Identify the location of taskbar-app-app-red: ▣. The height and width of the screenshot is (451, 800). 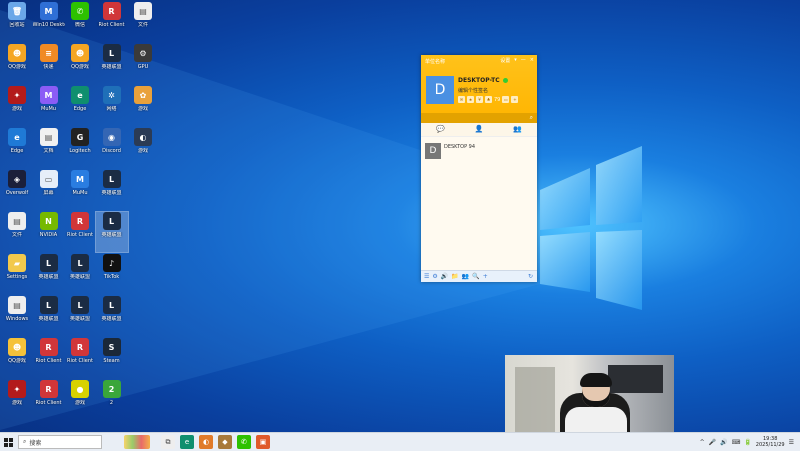
(263, 442).